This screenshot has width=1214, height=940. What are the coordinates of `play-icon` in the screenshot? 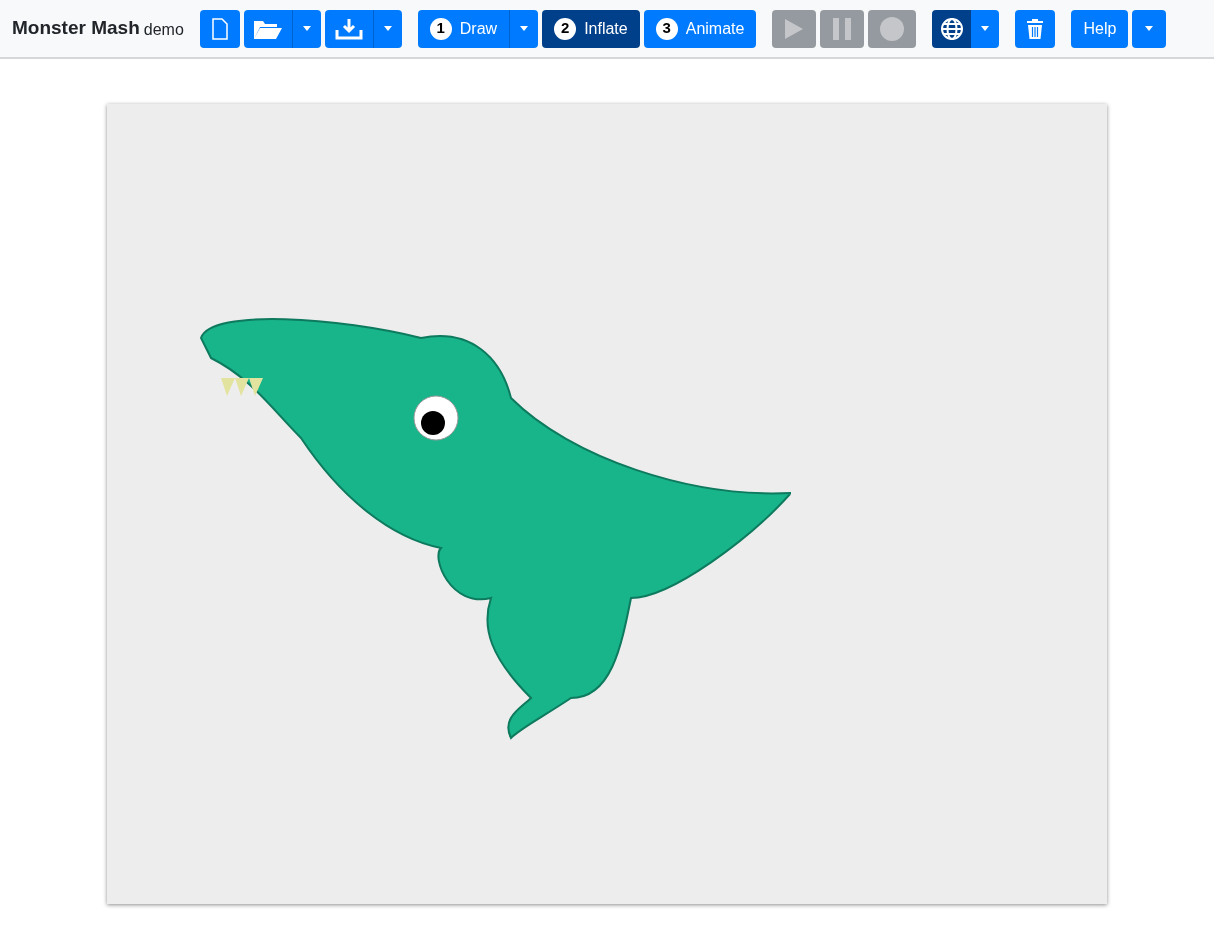 It's located at (794, 28).